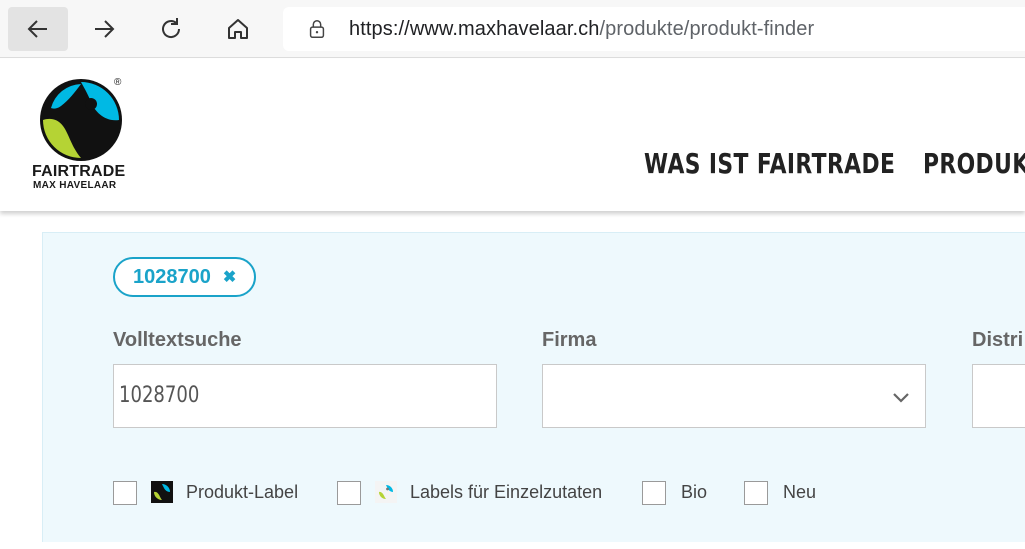  Describe the element at coordinates (349, 493) in the screenshot. I see `einzelzutaten-checkbox` at that location.